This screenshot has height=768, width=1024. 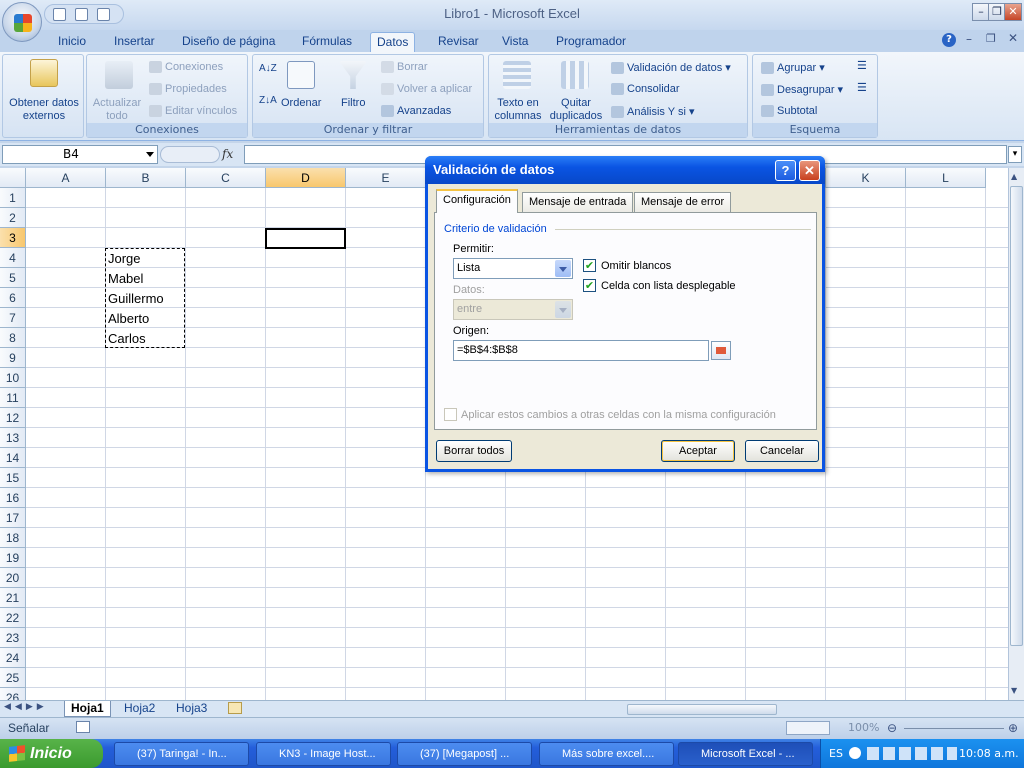 What do you see at coordinates (13, 598) in the screenshot?
I see `row-header: 21` at bounding box center [13, 598].